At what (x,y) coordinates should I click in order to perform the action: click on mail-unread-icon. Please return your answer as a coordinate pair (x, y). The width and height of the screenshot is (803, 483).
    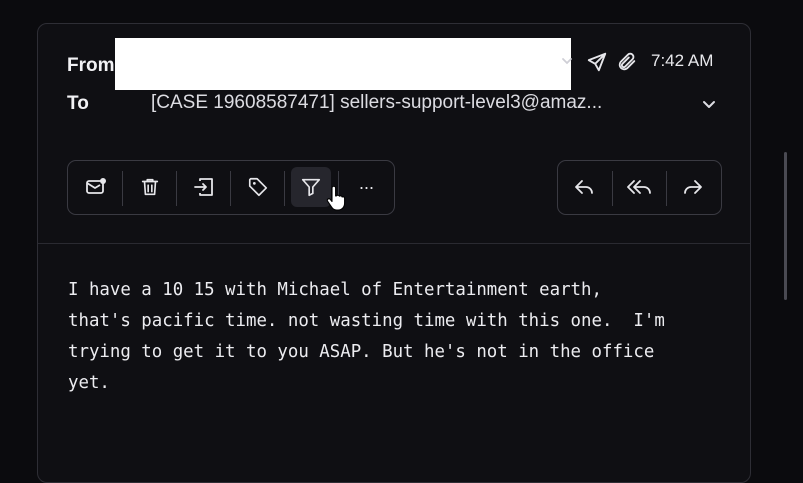
    Looking at the image, I should click on (96, 186).